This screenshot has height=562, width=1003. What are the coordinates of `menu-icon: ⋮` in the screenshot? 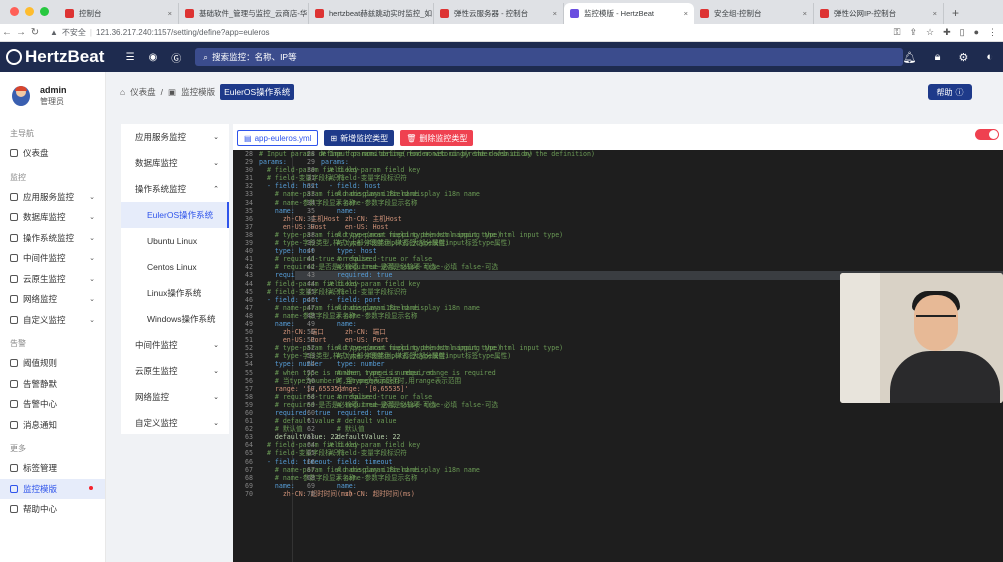 It's located at (992, 32).